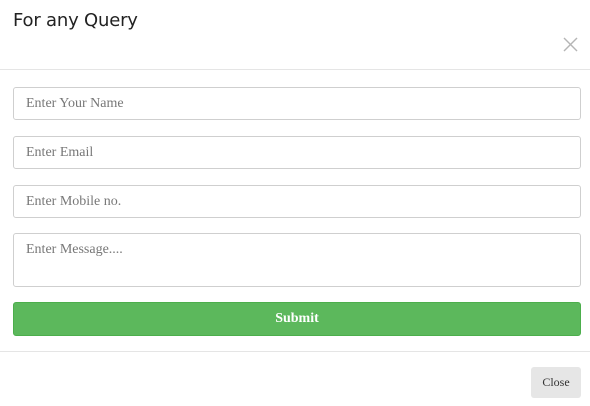  Describe the element at coordinates (570, 44) in the screenshot. I see `close-icon` at that location.